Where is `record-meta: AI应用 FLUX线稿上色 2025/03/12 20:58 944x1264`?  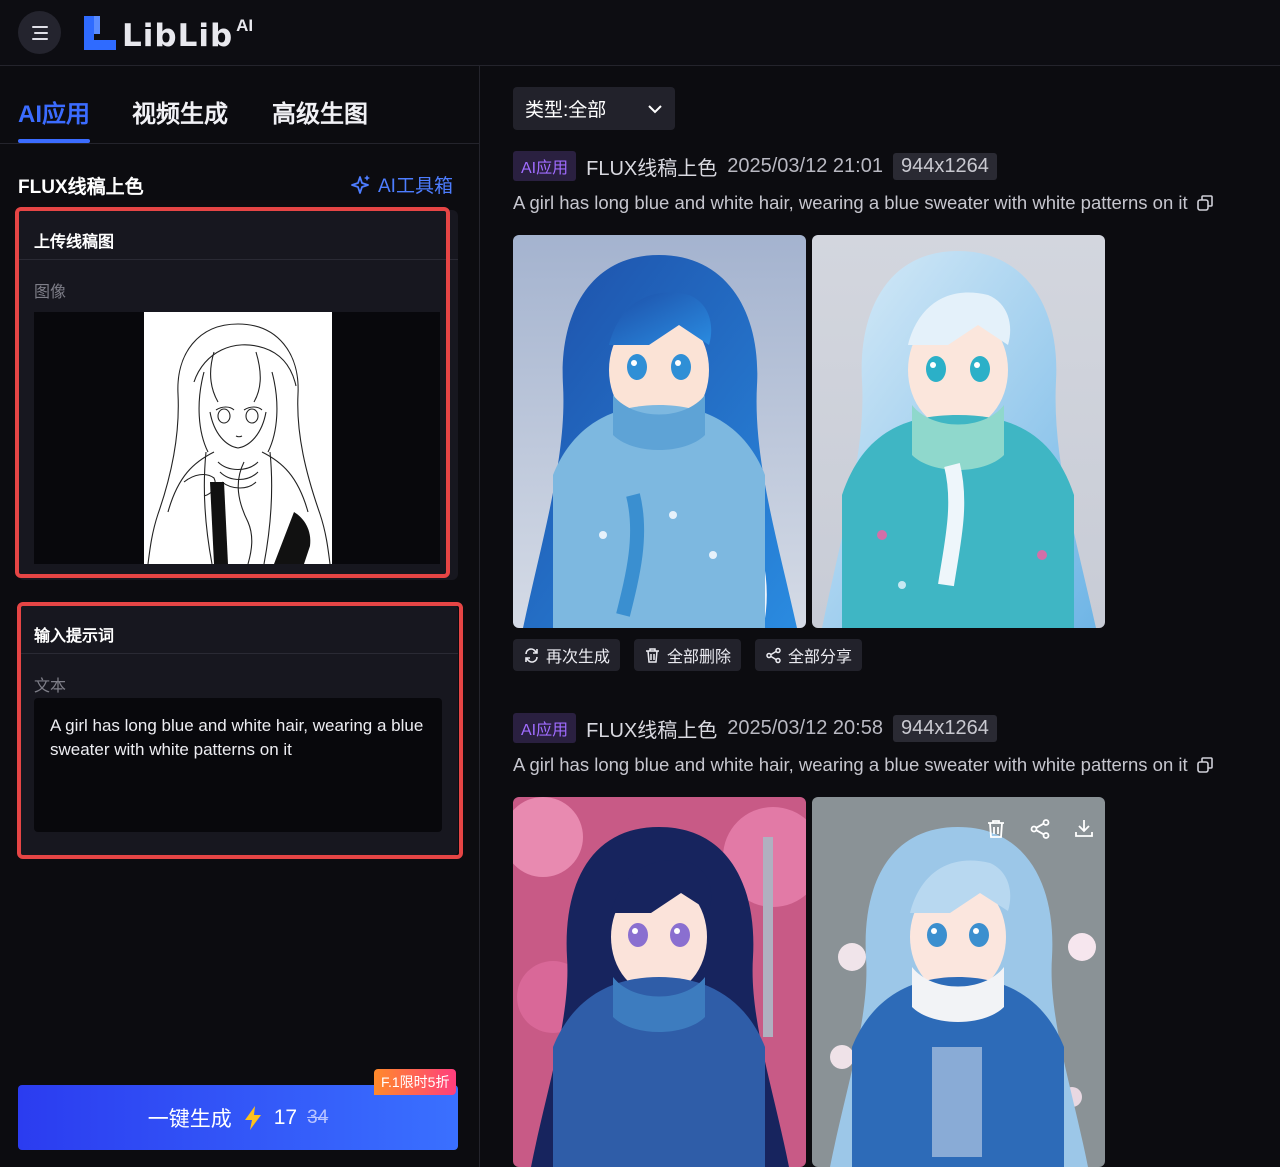 record-meta: AI应用 FLUX线稿上色 2025/03/12 20:58 944x1264 is located at coordinates (755, 728).